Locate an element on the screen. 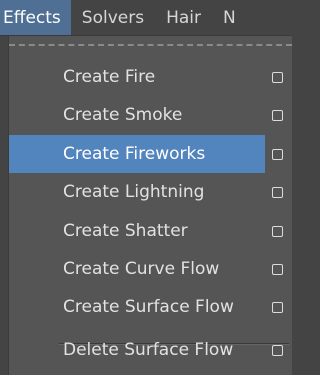  menu-item-create-curve-flow: Create Curve Flow is located at coordinates (151, 269).